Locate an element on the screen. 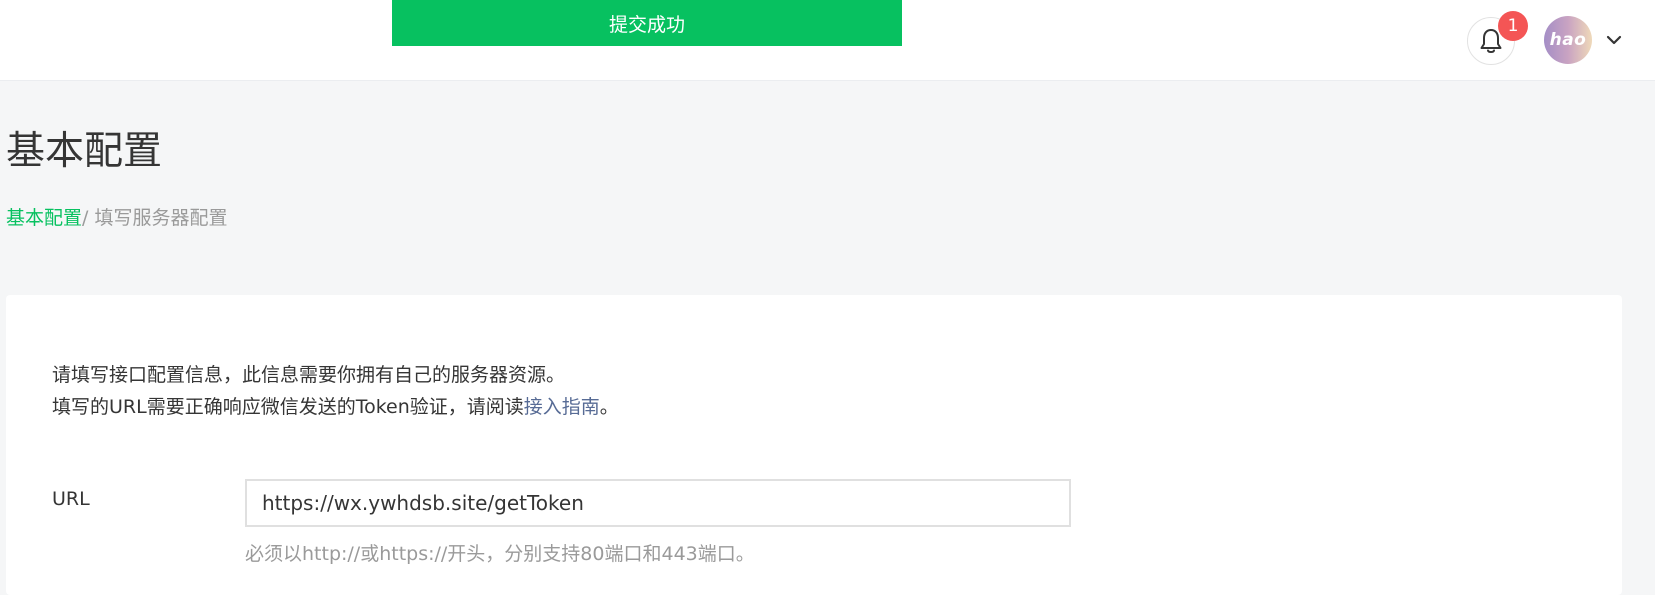  breadcrumb: 基本配置/ 填写服务器配置 is located at coordinates (116, 218).